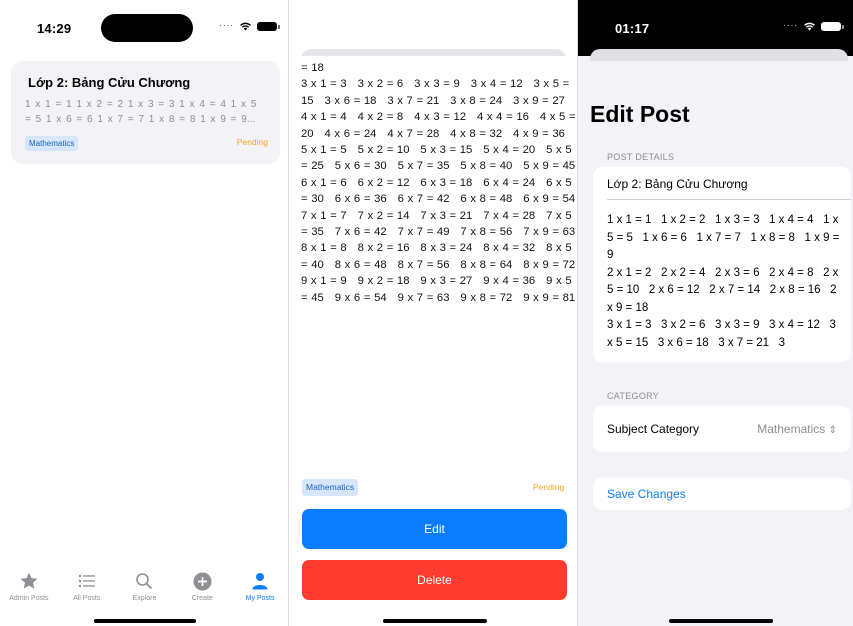 The image size is (853, 626). Describe the element at coordinates (677, 184) in the screenshot. I see `title-field: Lớp 2: Bảng Cửu Chương` at that location.